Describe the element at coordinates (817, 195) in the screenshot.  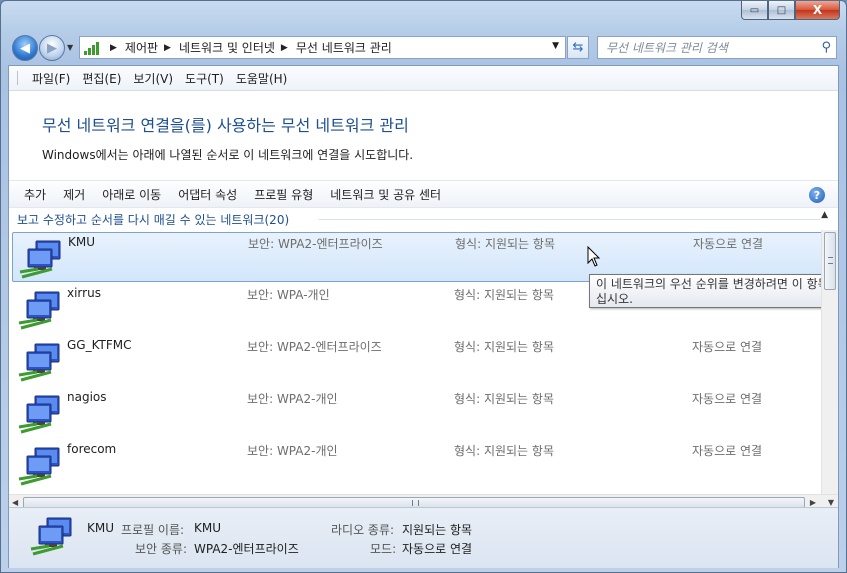
I see `help-icon: ?` at that location.